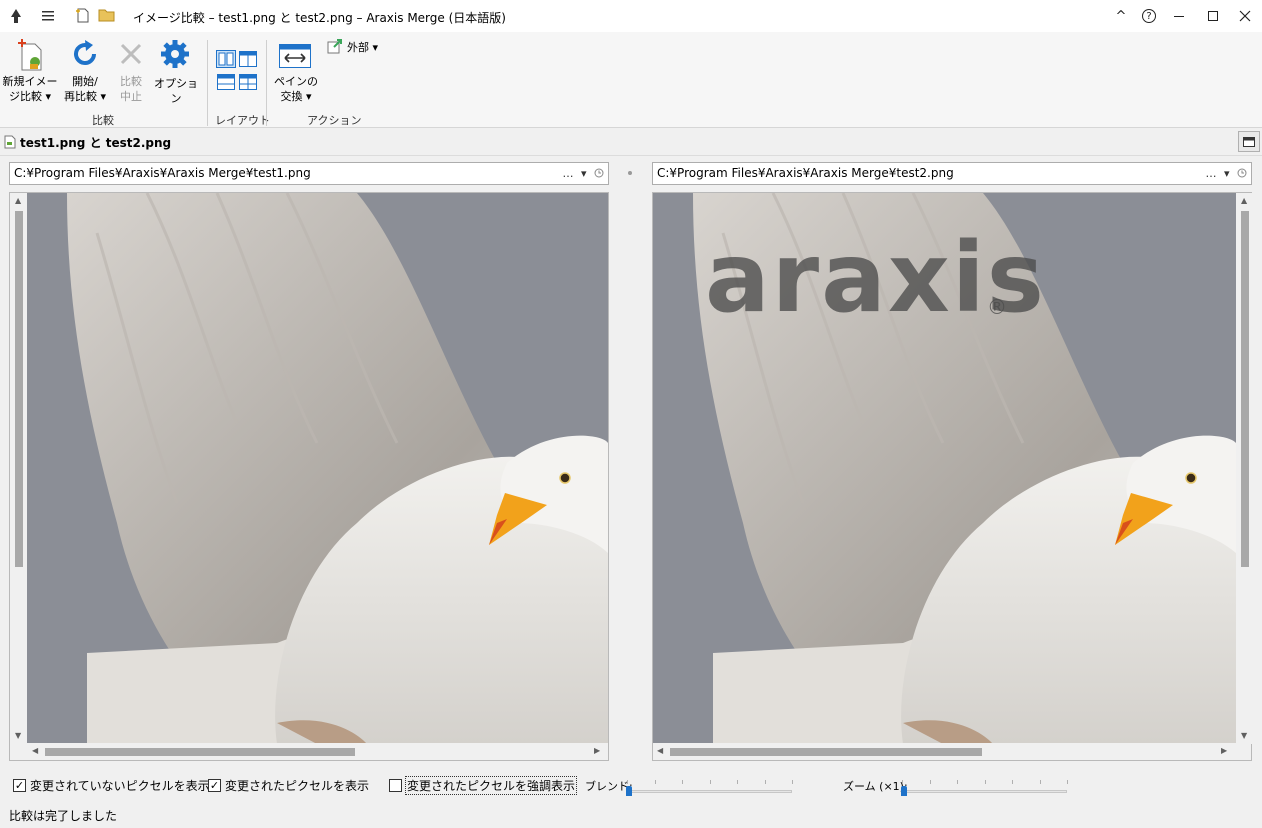 This screenshot has height=828, width=1262. Describe the element at coordinates (226, 82) in the screenshot. I see `layout-stacked-icon` at that location.